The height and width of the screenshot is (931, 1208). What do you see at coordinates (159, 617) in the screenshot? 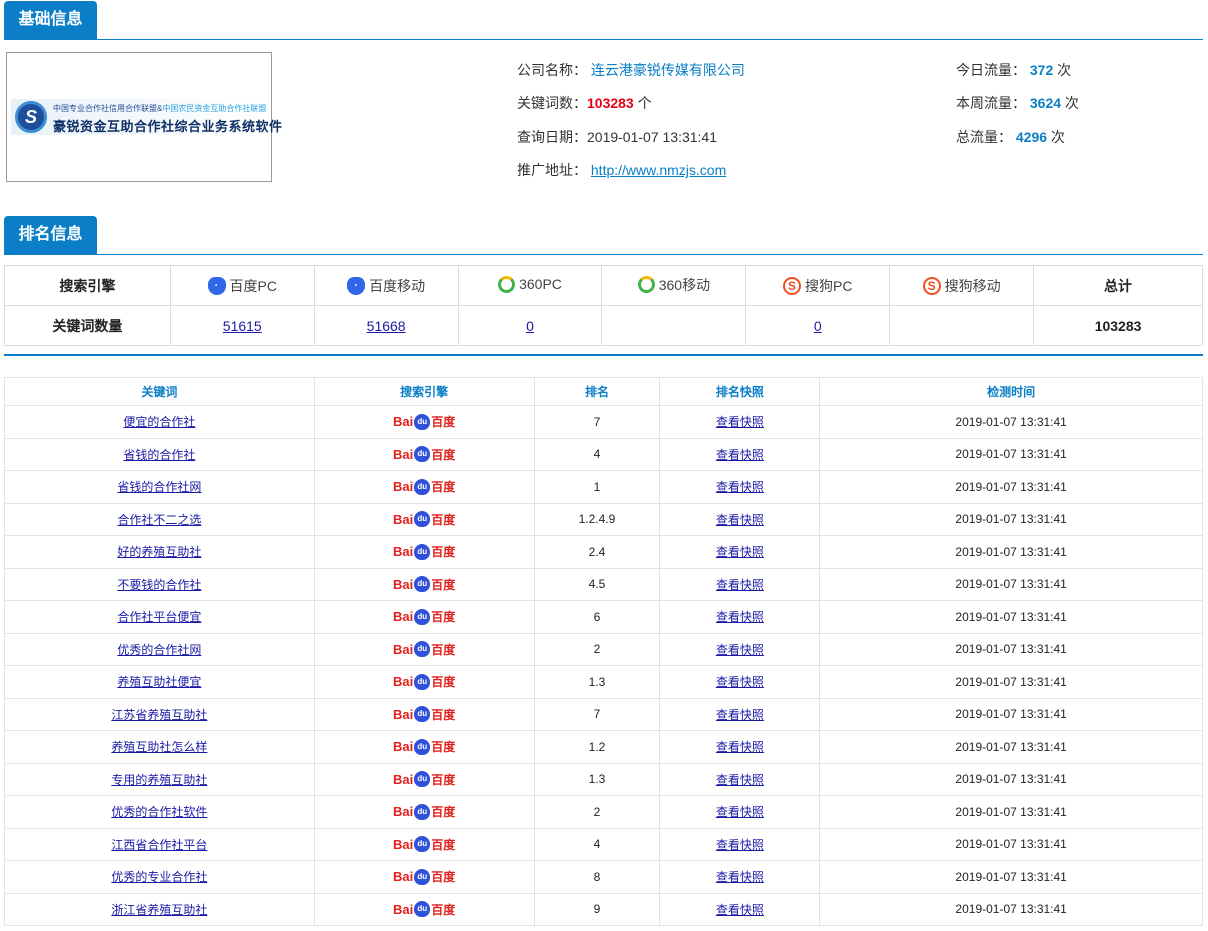
I see `keyword-link: 合作社平台便宜` at bounding box center [159, 617].